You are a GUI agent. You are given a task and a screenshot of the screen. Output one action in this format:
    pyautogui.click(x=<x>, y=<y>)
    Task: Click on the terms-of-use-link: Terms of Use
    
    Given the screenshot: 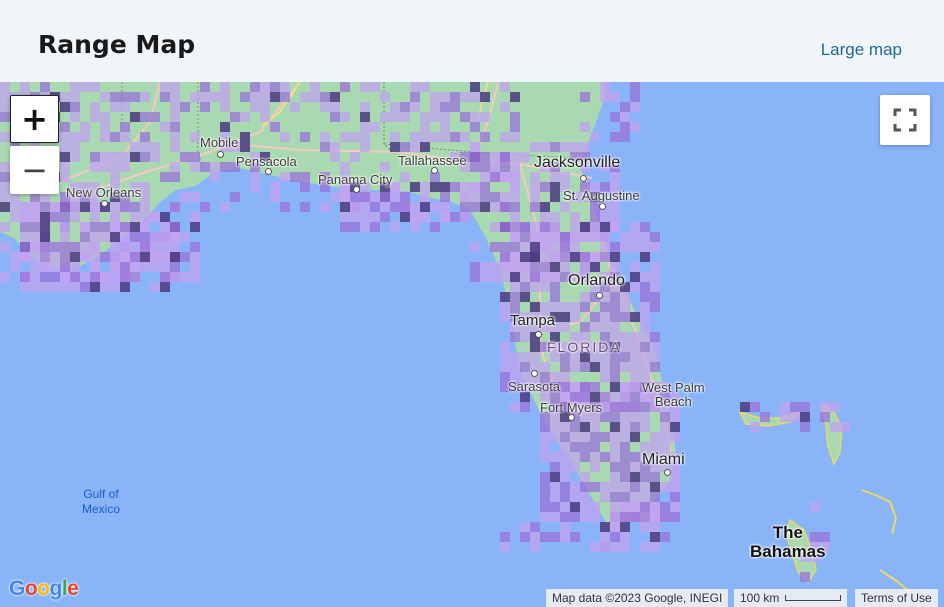 What is the action you would take?
    pyautogui.click(x=896, y=598)
    